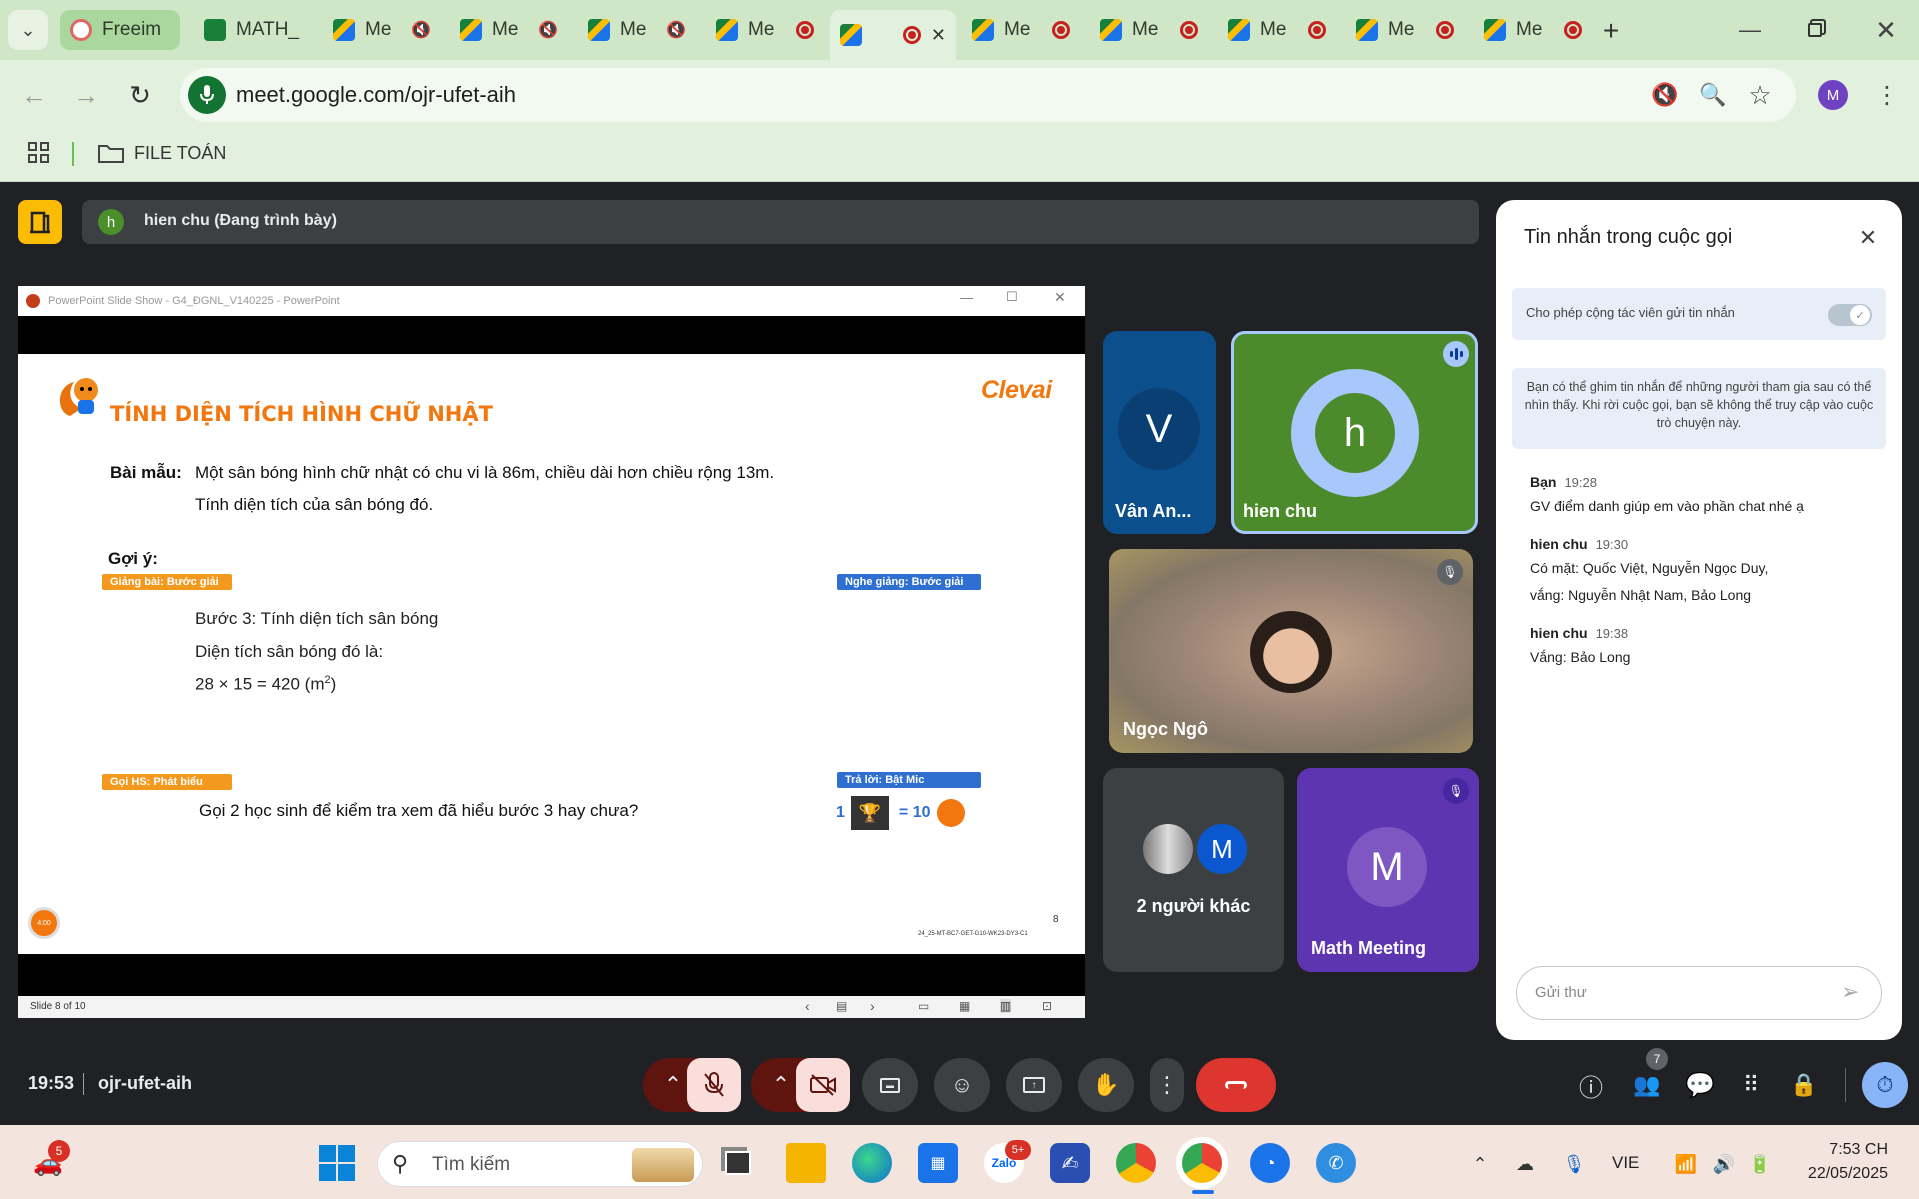 This screenshot has width=1919, height=1199. What do you see at coordinates (120, 30) in the screenshot?
I see `browser-tab: Freeim` at bounding box center [120, 30].